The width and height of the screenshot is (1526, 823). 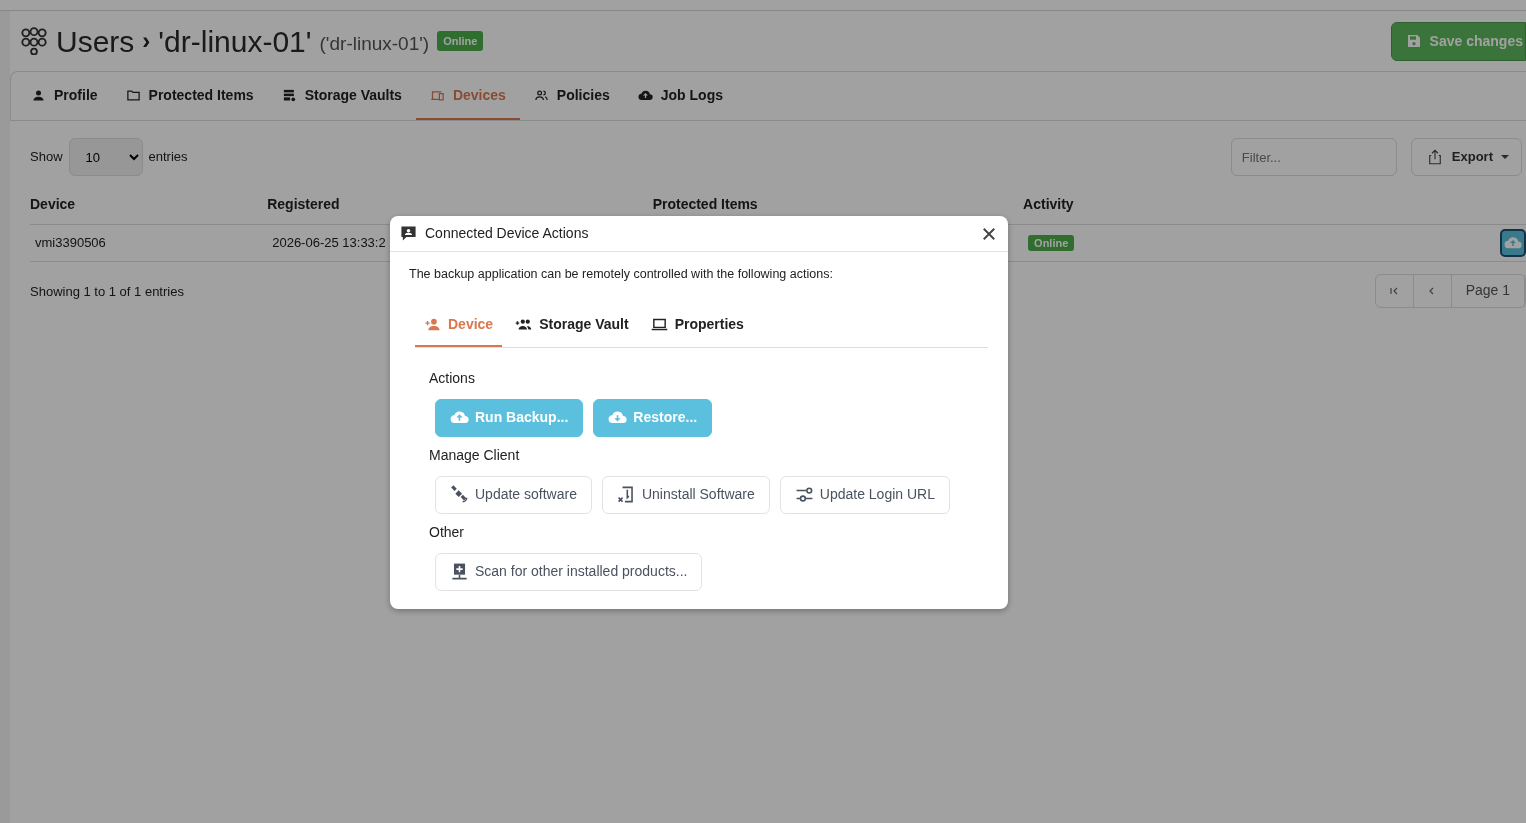 I want to click on sliders-icon, so click(x=804, y=495).